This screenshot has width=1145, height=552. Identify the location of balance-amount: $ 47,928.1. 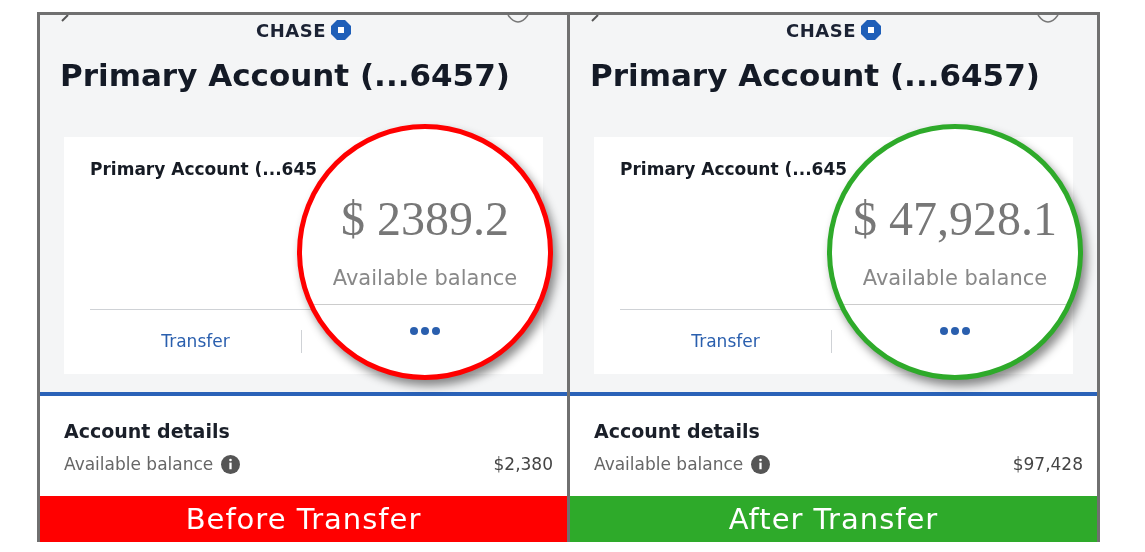
(955, 218).